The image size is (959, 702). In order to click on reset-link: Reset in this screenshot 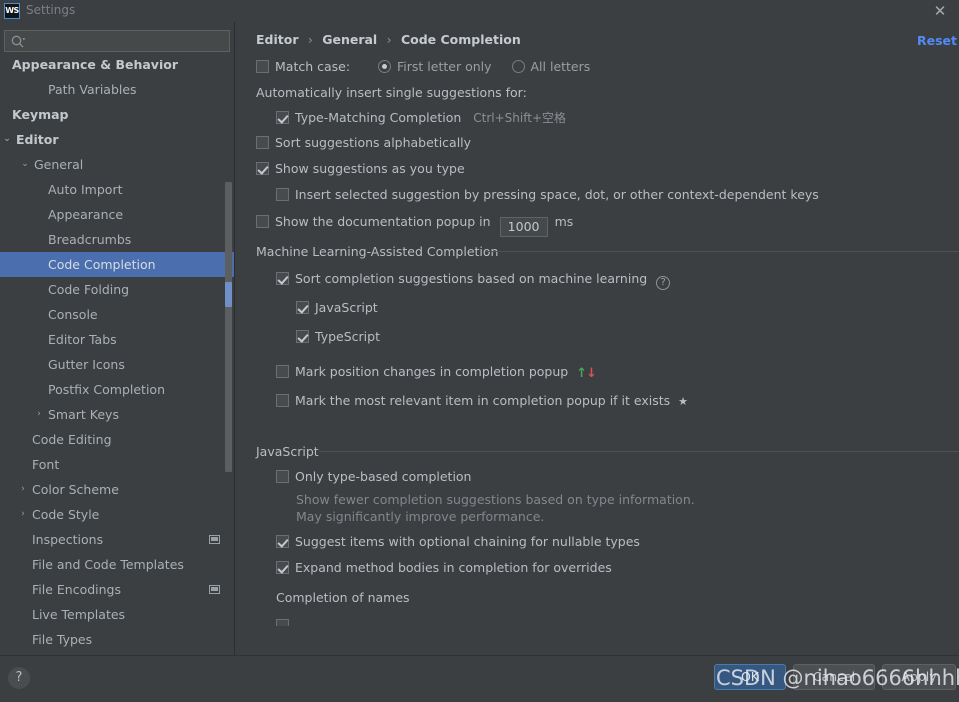, I will do `click(937, 40)`.